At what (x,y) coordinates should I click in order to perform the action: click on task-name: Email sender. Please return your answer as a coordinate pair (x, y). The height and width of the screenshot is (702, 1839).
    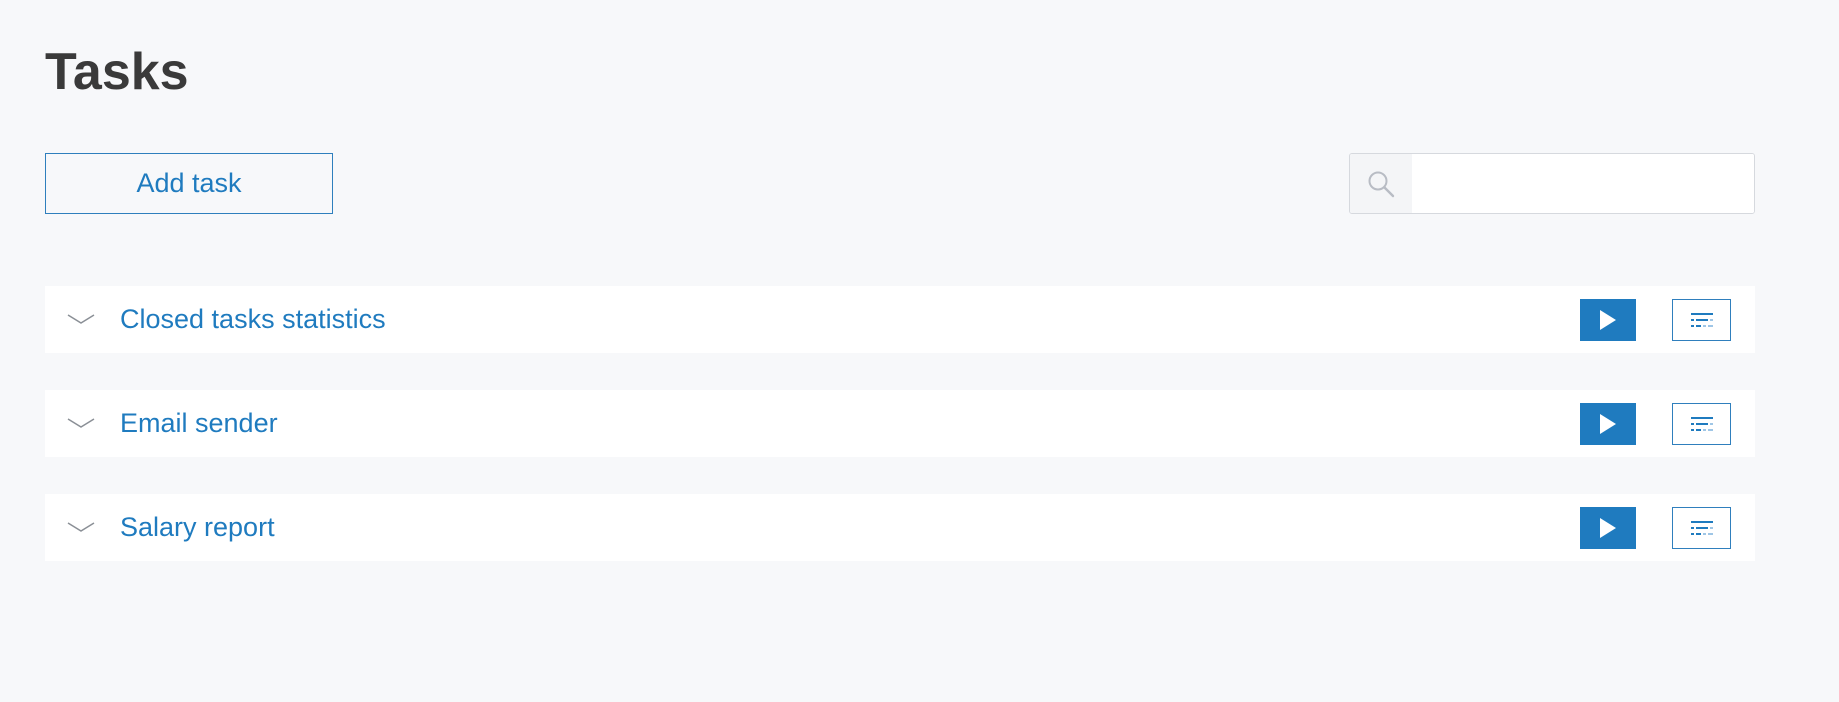
    Looking at the image, I should click on (199, 423).